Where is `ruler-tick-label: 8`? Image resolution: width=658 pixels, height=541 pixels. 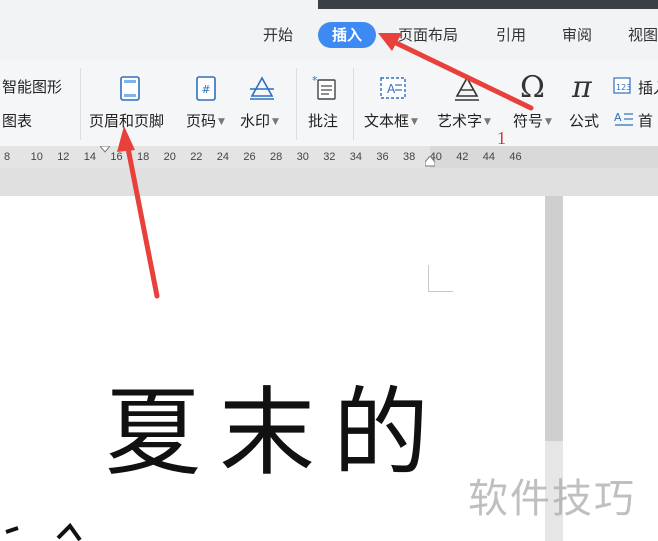 ruler-tick-label: 8 is located at coordinates (7, 157).